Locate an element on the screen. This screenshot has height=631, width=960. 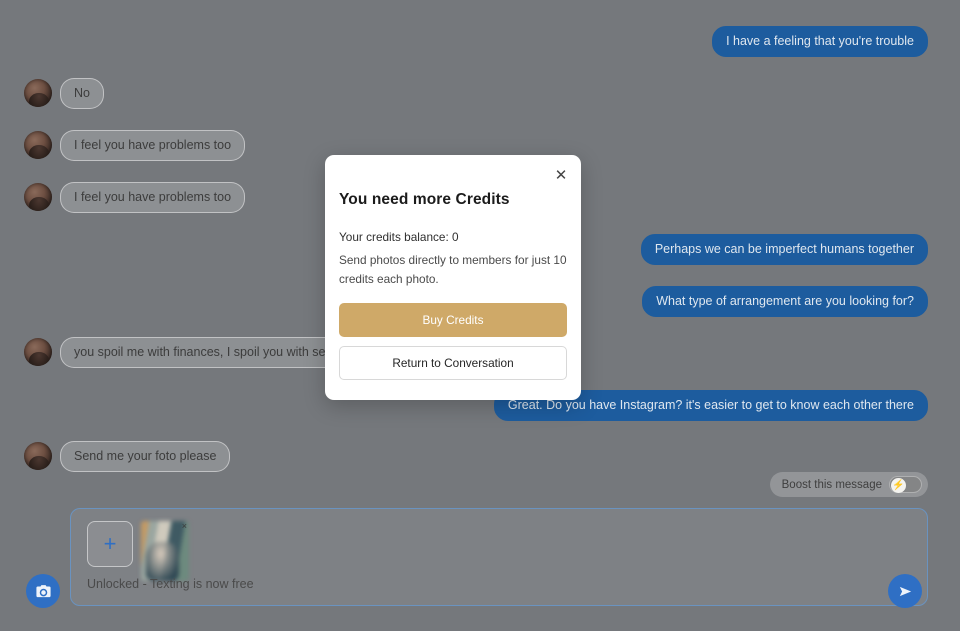
send-button is located at coordinates (905, 591).